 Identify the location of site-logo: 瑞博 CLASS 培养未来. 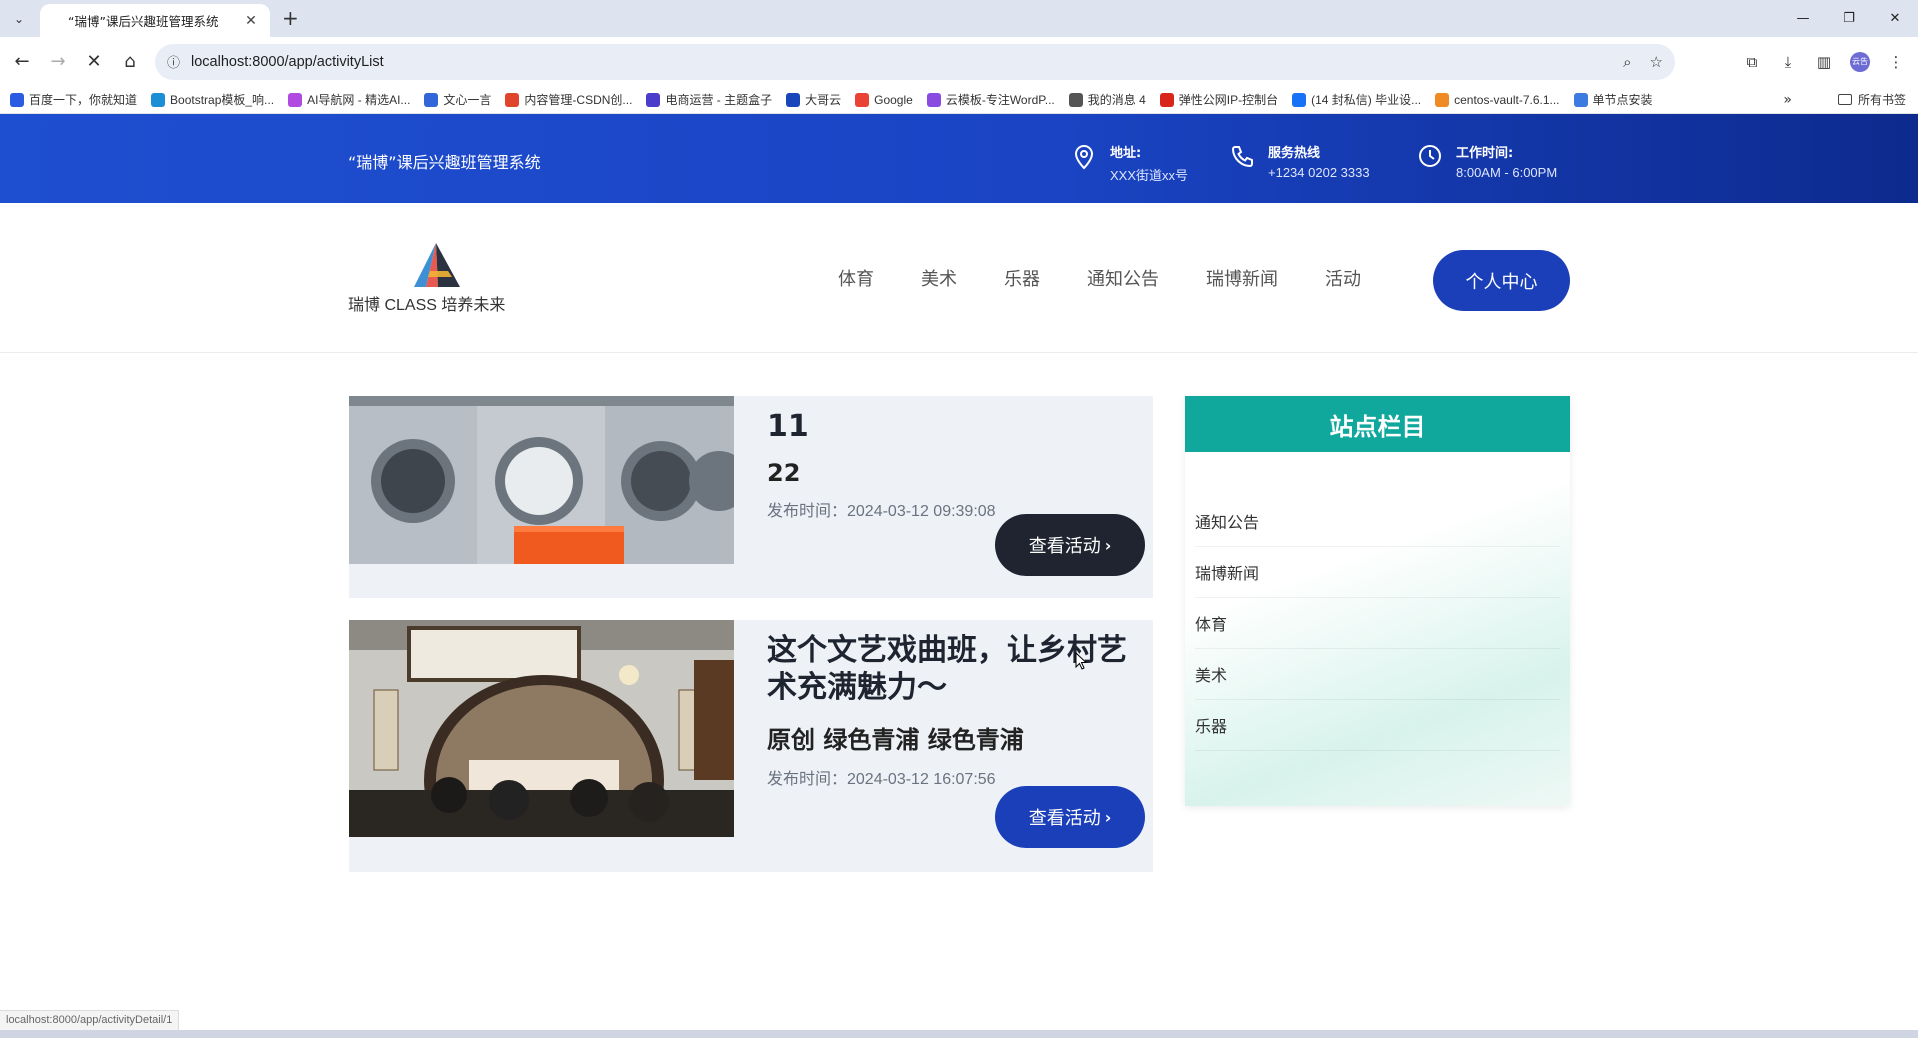
(433, 278).